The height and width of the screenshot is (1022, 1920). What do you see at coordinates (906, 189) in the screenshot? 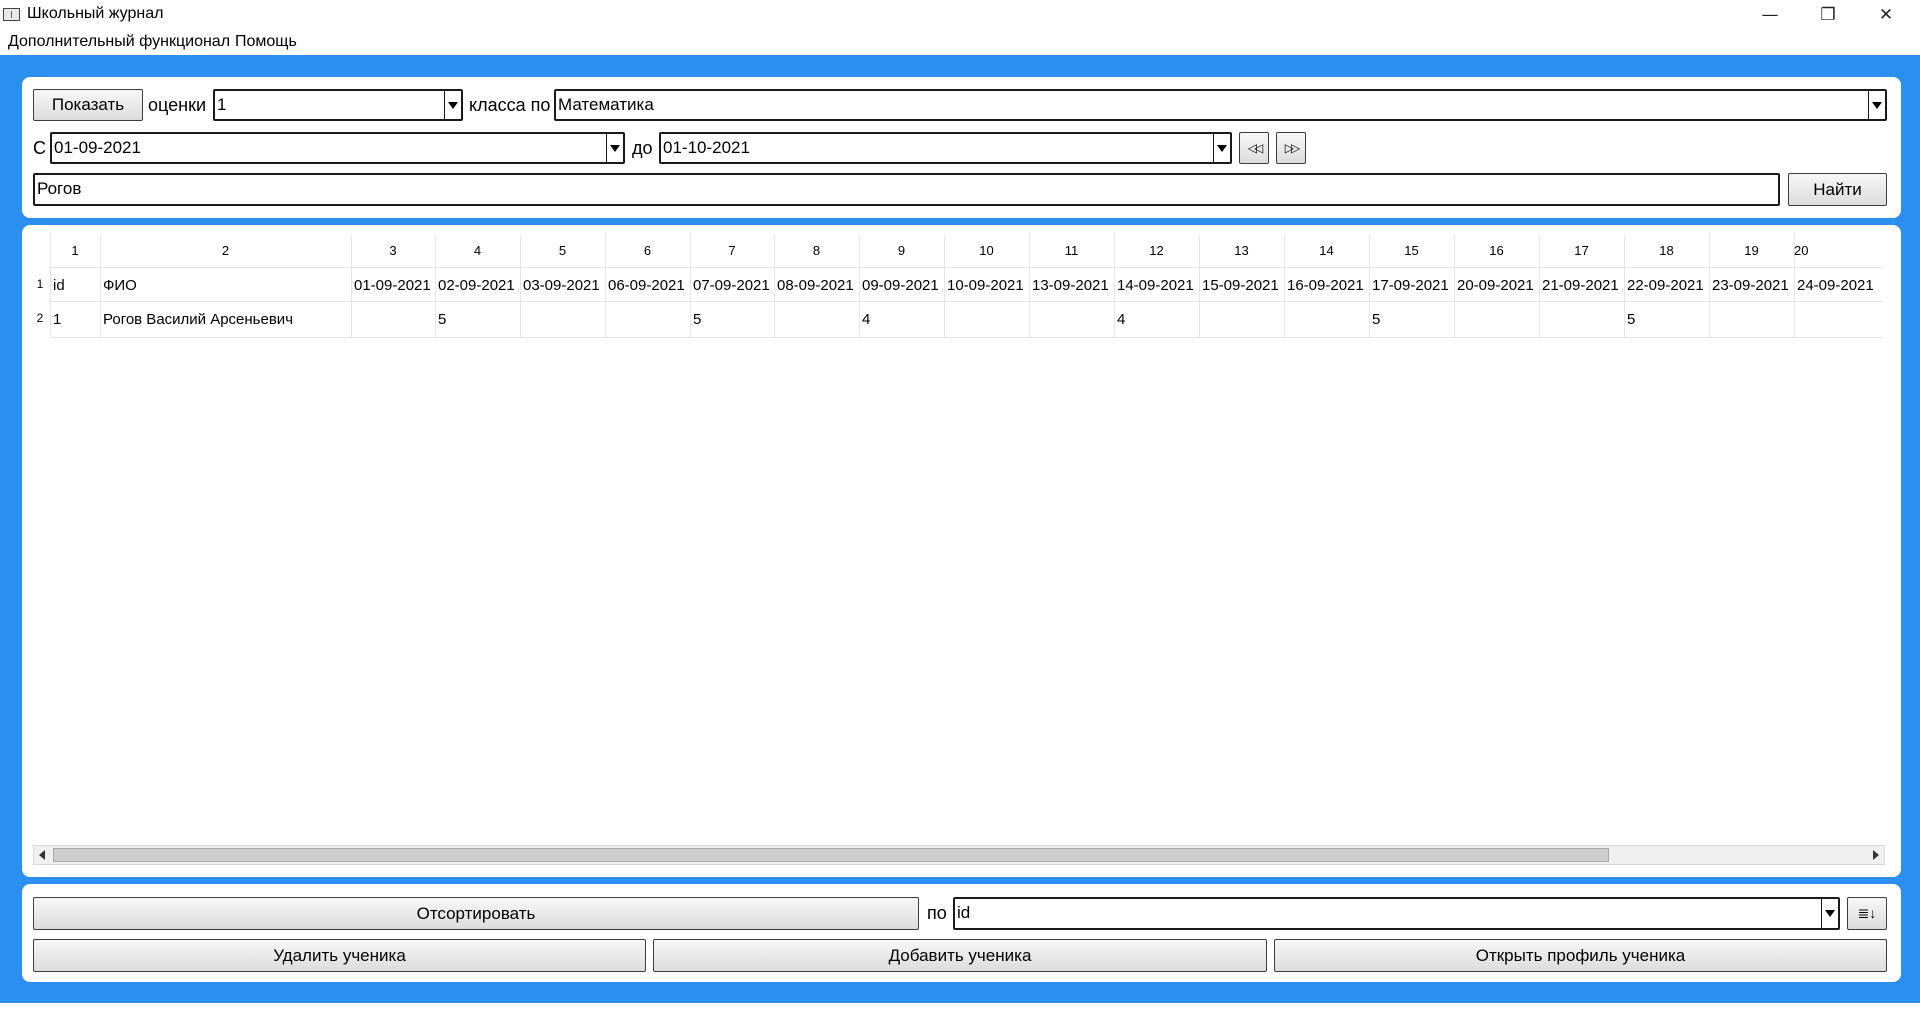
I see `search-input: Рогов` at bounding box center [906, 189].